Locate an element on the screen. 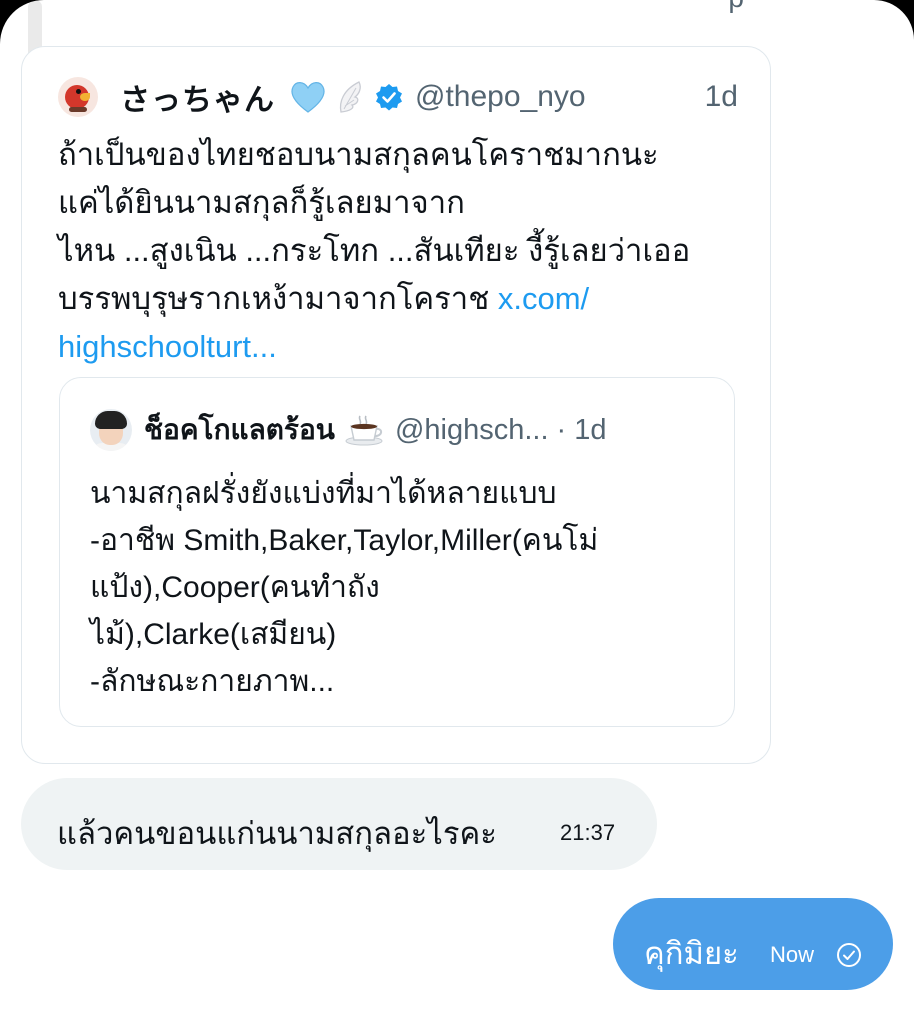 The width and height of the screenshot is (914, 1024). clipped-message-text: p is located at coordinates (736, 7).